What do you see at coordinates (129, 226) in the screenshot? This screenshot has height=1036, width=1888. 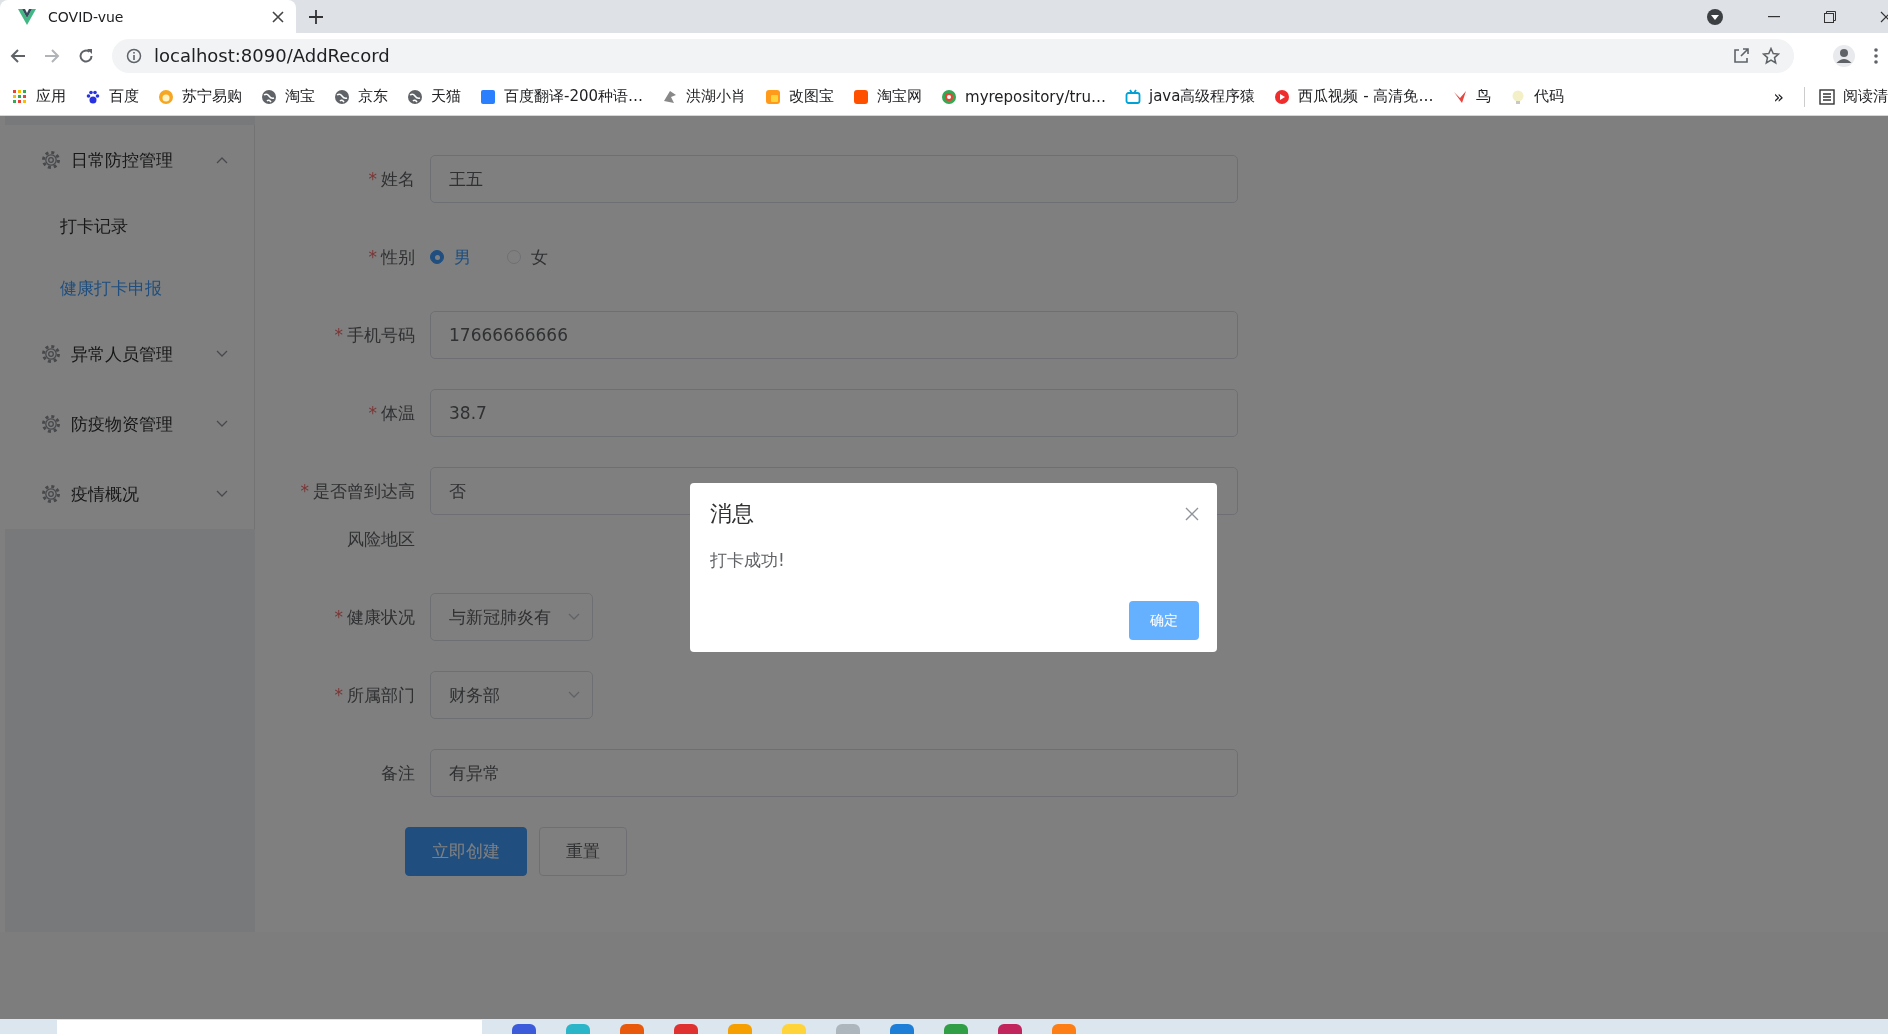 I see `menu-item: 打卡记录` at bounding box center [129, 226].